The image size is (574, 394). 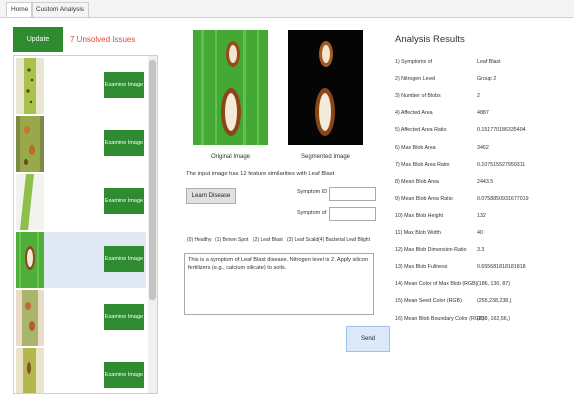 I want to click on symptom-of-label: Symptom of, so click(x=312, y=213).